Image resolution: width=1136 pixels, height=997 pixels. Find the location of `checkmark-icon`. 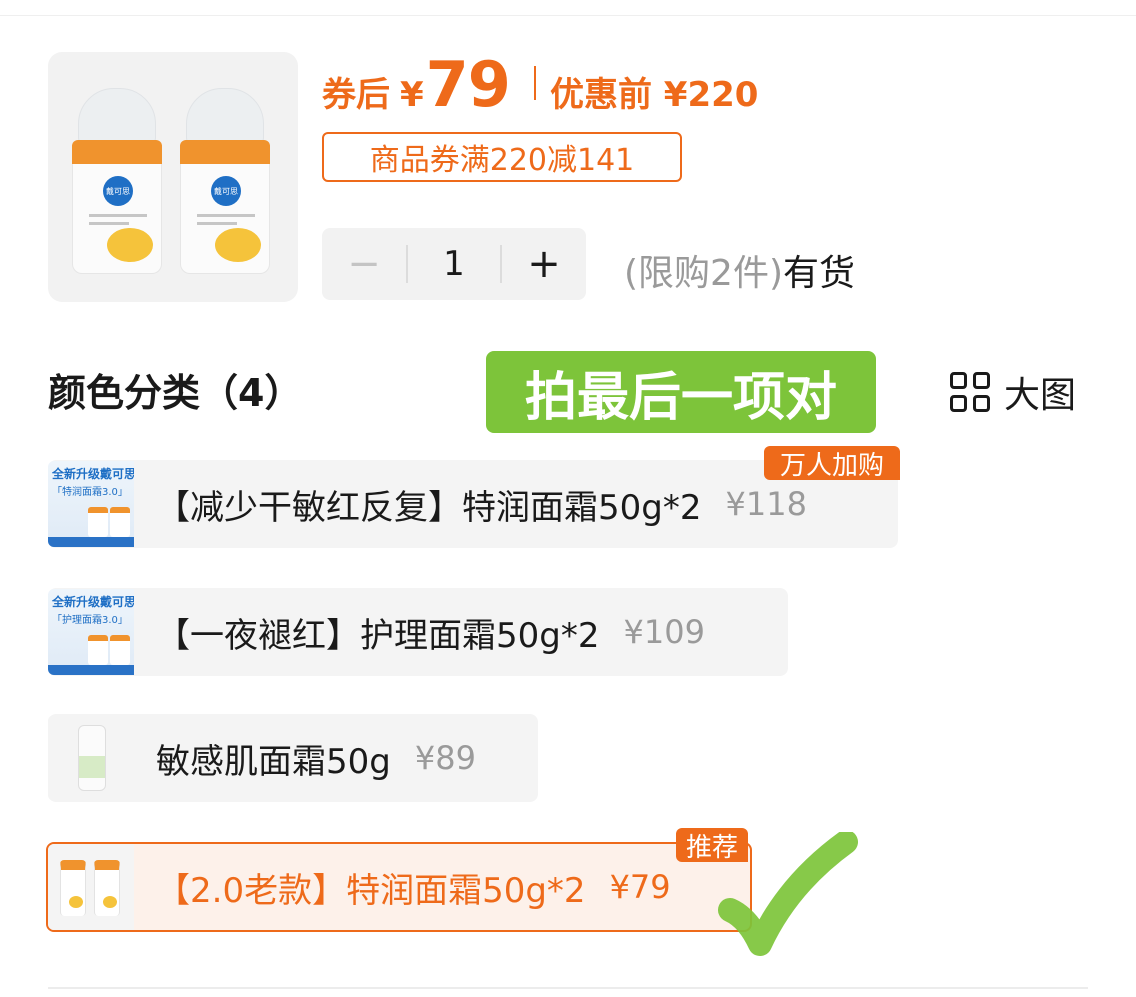

checkmark-icon is located at coordinates (788, 894).